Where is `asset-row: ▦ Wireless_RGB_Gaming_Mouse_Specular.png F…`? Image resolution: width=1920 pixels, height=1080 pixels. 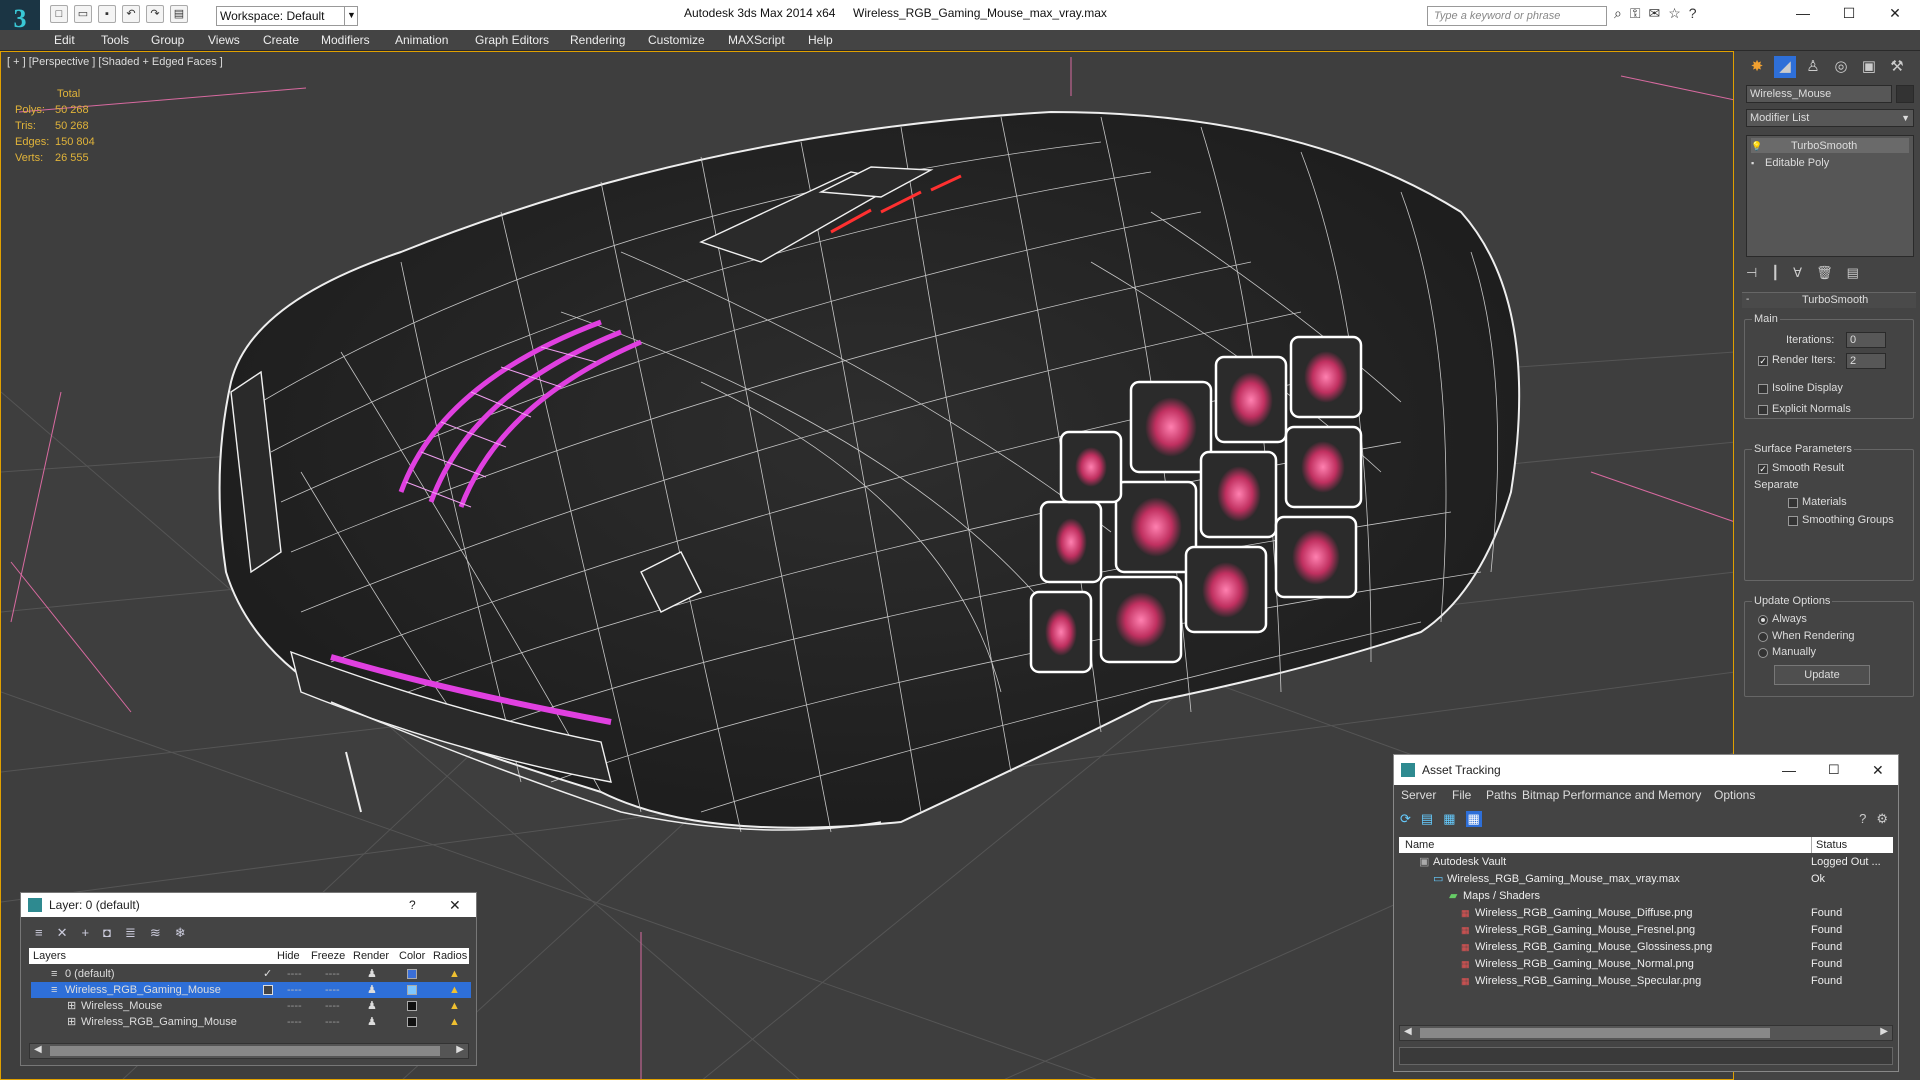 asset-row: ▦ Wireless_RGB_Gaming_Mouse_Specular.png F… is located at coordinates (1644, 981).